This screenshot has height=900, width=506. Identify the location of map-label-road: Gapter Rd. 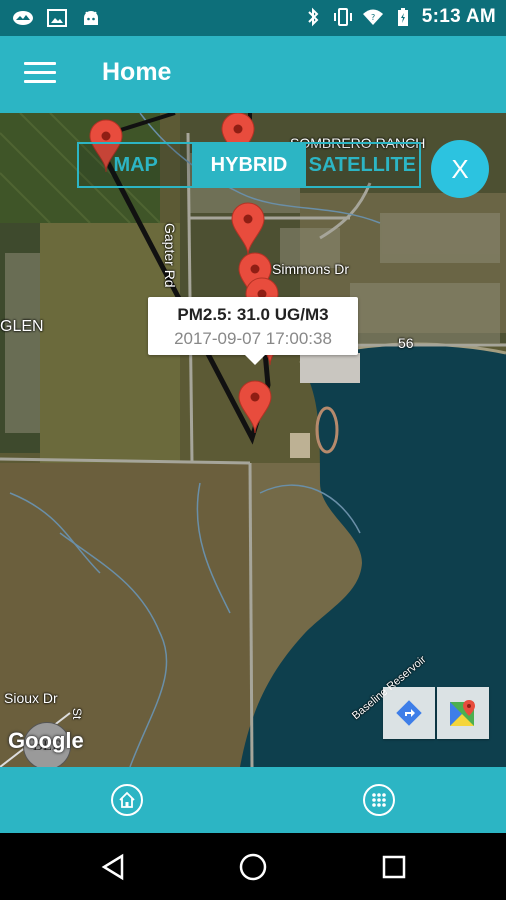
(170, 255).